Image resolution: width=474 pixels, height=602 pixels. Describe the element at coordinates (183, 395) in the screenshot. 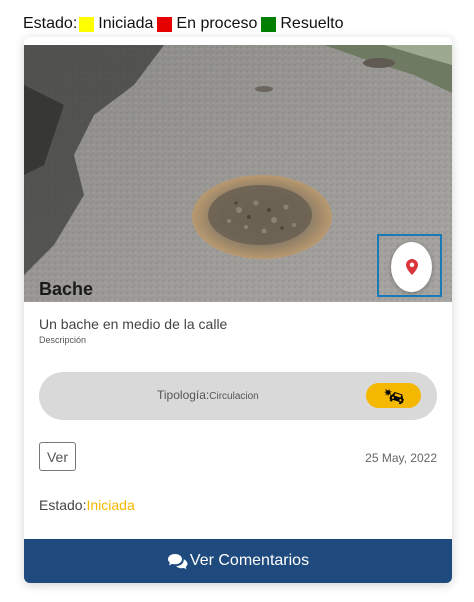

I see `tipologia-label: Tipología:` at that location.